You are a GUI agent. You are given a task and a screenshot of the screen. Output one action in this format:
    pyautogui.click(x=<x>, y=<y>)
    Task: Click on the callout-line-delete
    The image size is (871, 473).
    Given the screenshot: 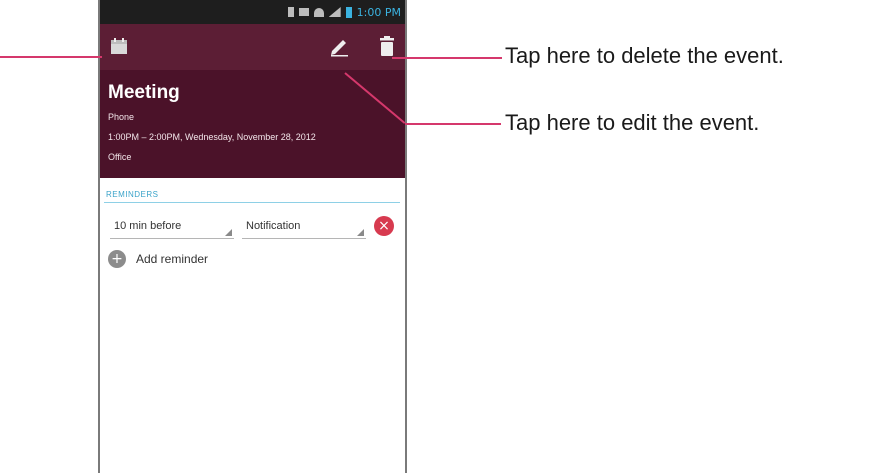 What is the action you would take?
    pyautogui.click(x=447, y=58)
    